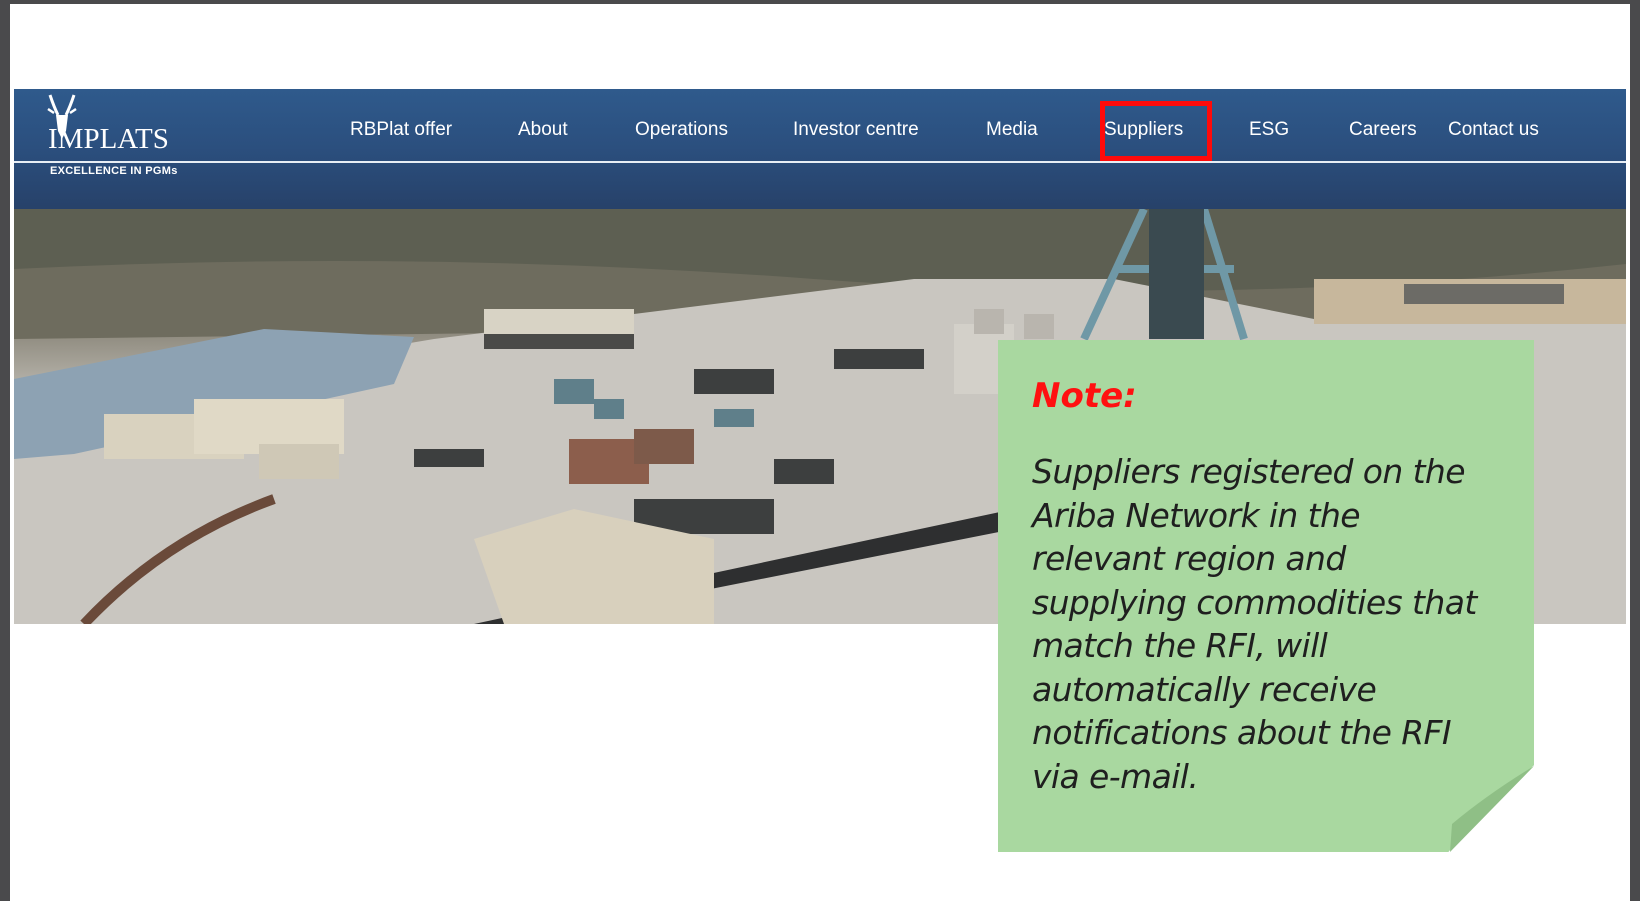 The height and width of the screenshot is (901, 1640). Describe the element at coordinates (1242, 732) in the screenshot. I see `note-line: notifications about the RFI` at that location.